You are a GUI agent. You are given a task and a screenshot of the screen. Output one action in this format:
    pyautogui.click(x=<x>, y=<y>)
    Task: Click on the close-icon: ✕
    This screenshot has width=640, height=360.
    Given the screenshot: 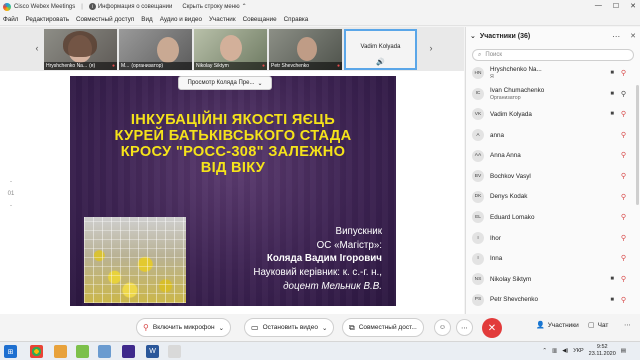 What is the action you would take?
    pyautogui.click(x=633, y=36)
    